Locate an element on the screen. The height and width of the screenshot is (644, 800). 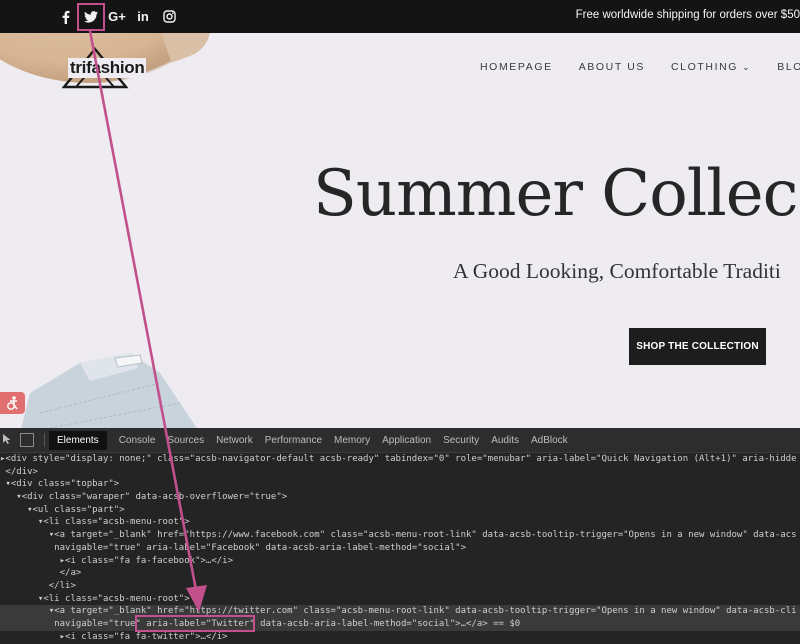
nav-item-blog: BLOG is located at coordinates (788, 67).